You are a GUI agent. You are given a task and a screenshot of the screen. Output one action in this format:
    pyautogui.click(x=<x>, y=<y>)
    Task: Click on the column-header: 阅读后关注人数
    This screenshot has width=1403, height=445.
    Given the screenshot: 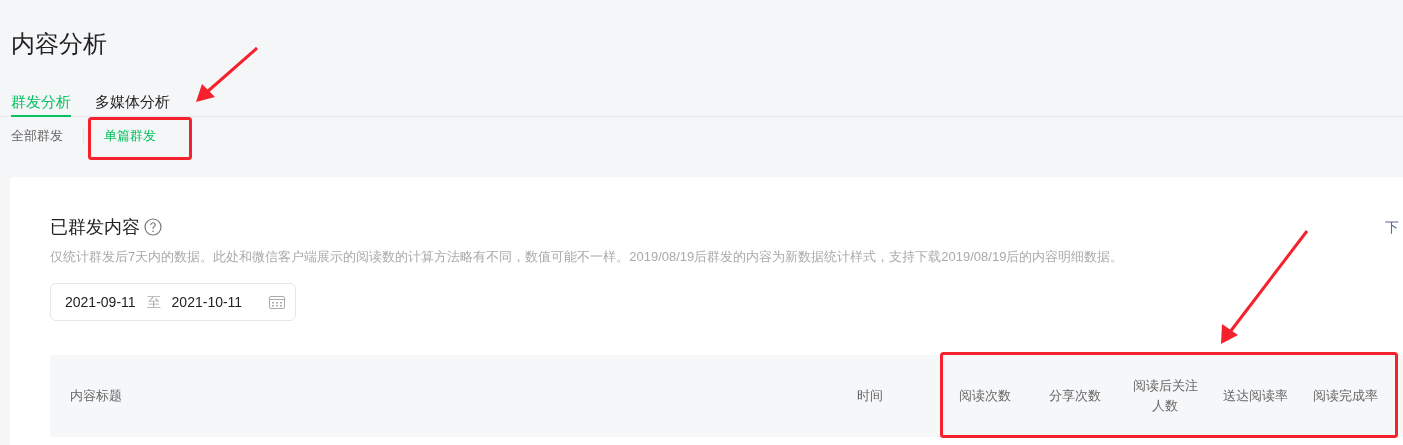 What is the action you would take?
    pyautogui.click(x=1165, y=396)
    